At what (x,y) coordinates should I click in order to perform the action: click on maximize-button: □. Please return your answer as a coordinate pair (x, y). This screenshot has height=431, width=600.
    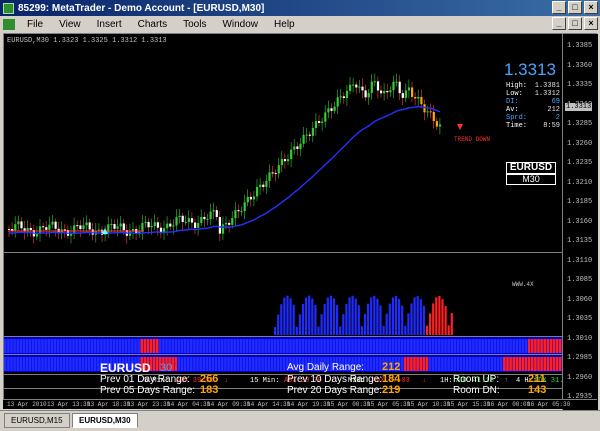
    Looking at the image, I should click on (575, 7).